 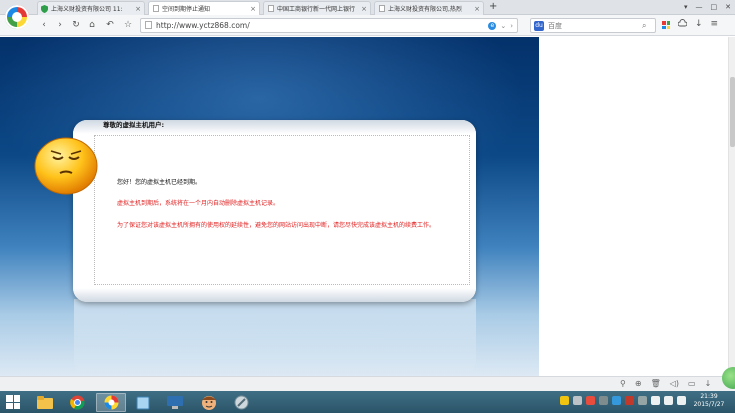 What do you see at coordinates (590, 400) in the screenshot?
I see `tray-shield-icon` at bounding box center [590, 400].